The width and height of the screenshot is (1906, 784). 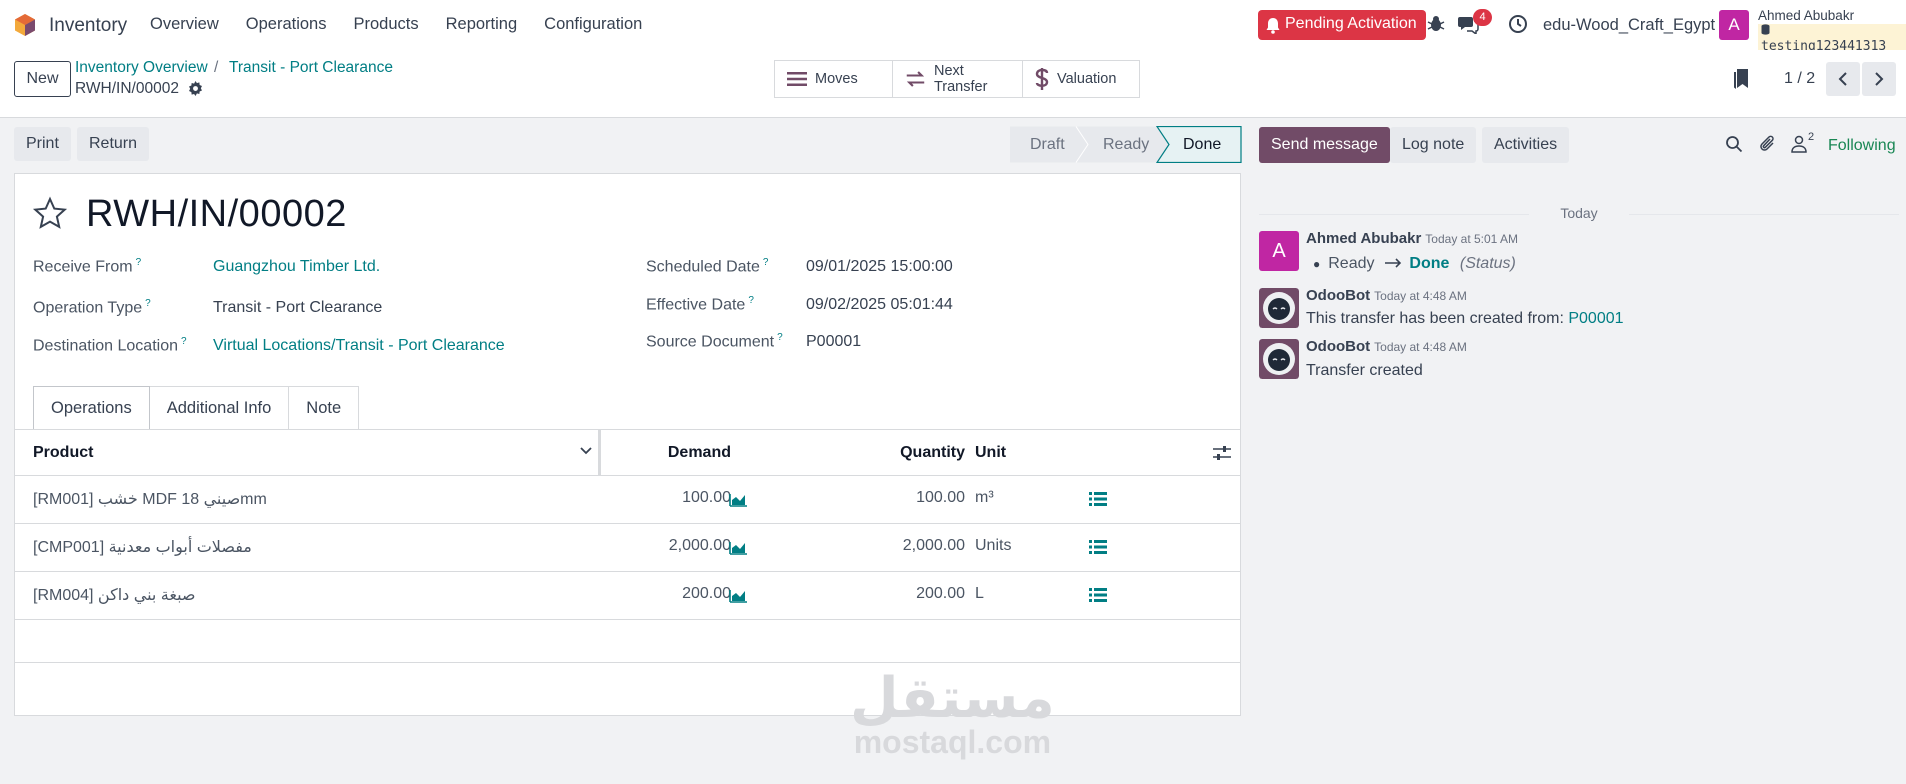 I want to click on user-avatar: A, so click(x=1734, y=25).